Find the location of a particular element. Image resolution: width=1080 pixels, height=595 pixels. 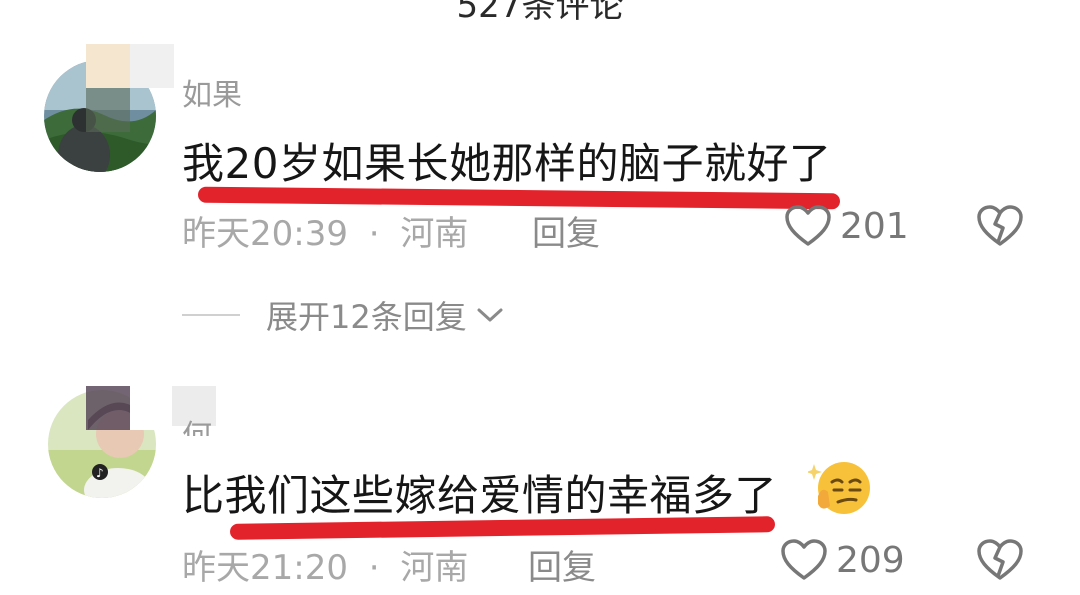

thinking-smirk-emoji-icon is located at coordinates (839, 488).